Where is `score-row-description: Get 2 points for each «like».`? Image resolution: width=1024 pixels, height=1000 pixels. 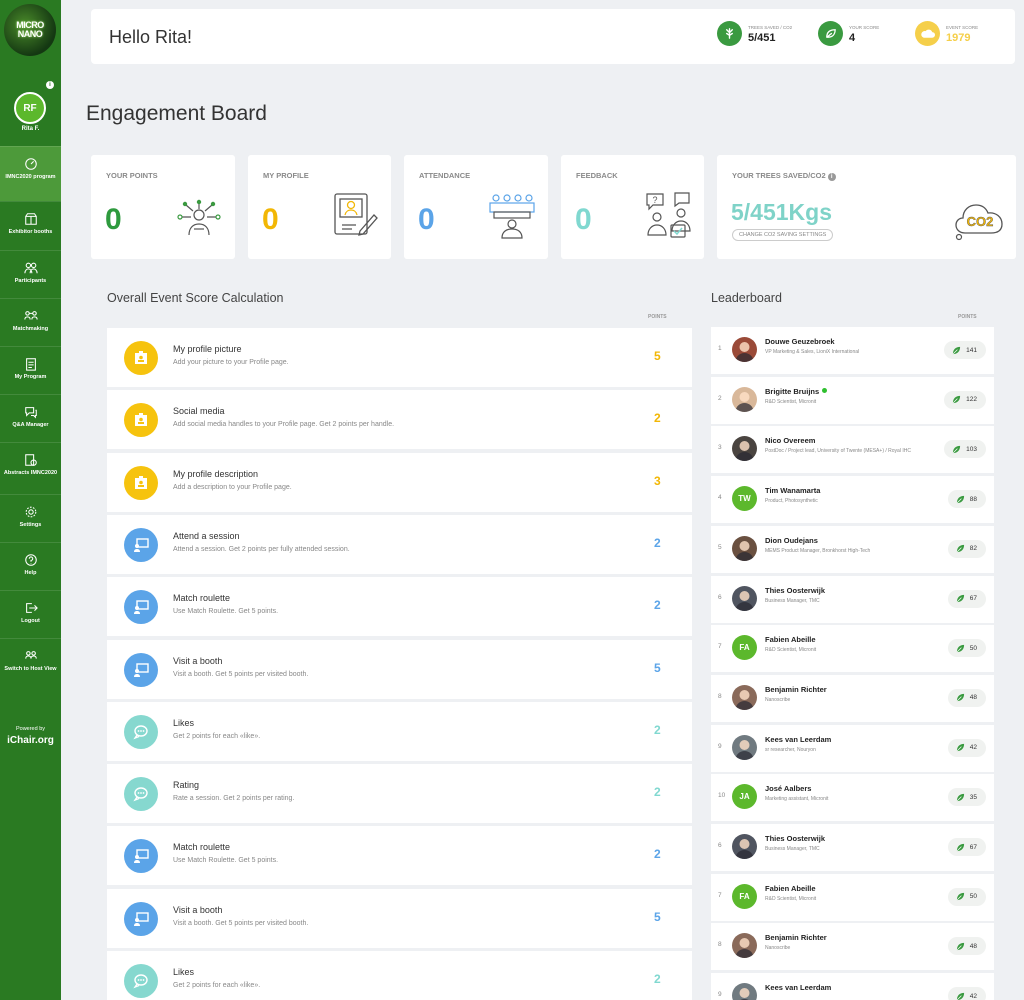 score-row-description: Get 2 points for each «like». is located at coordinates (217, 985).